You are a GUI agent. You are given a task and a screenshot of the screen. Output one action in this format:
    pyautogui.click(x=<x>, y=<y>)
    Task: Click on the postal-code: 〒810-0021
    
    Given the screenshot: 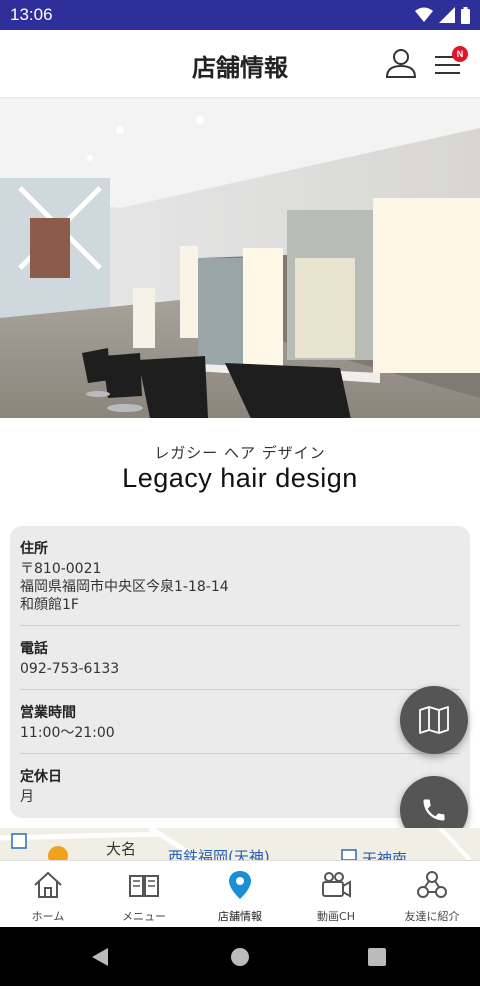 What is the action you would take?
    pyautogui.click(x=61, y=569)
    